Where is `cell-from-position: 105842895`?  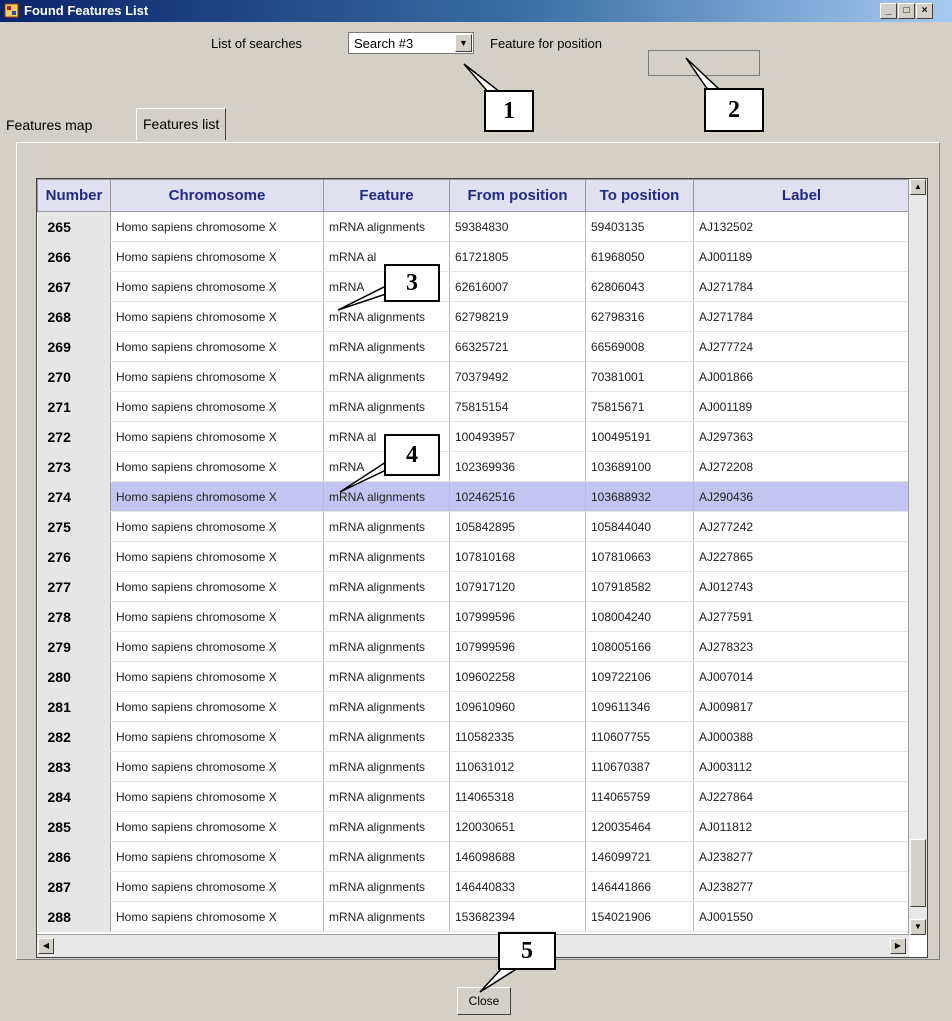 cell-from-position: 105842895 is located at coordinates (517, 526).